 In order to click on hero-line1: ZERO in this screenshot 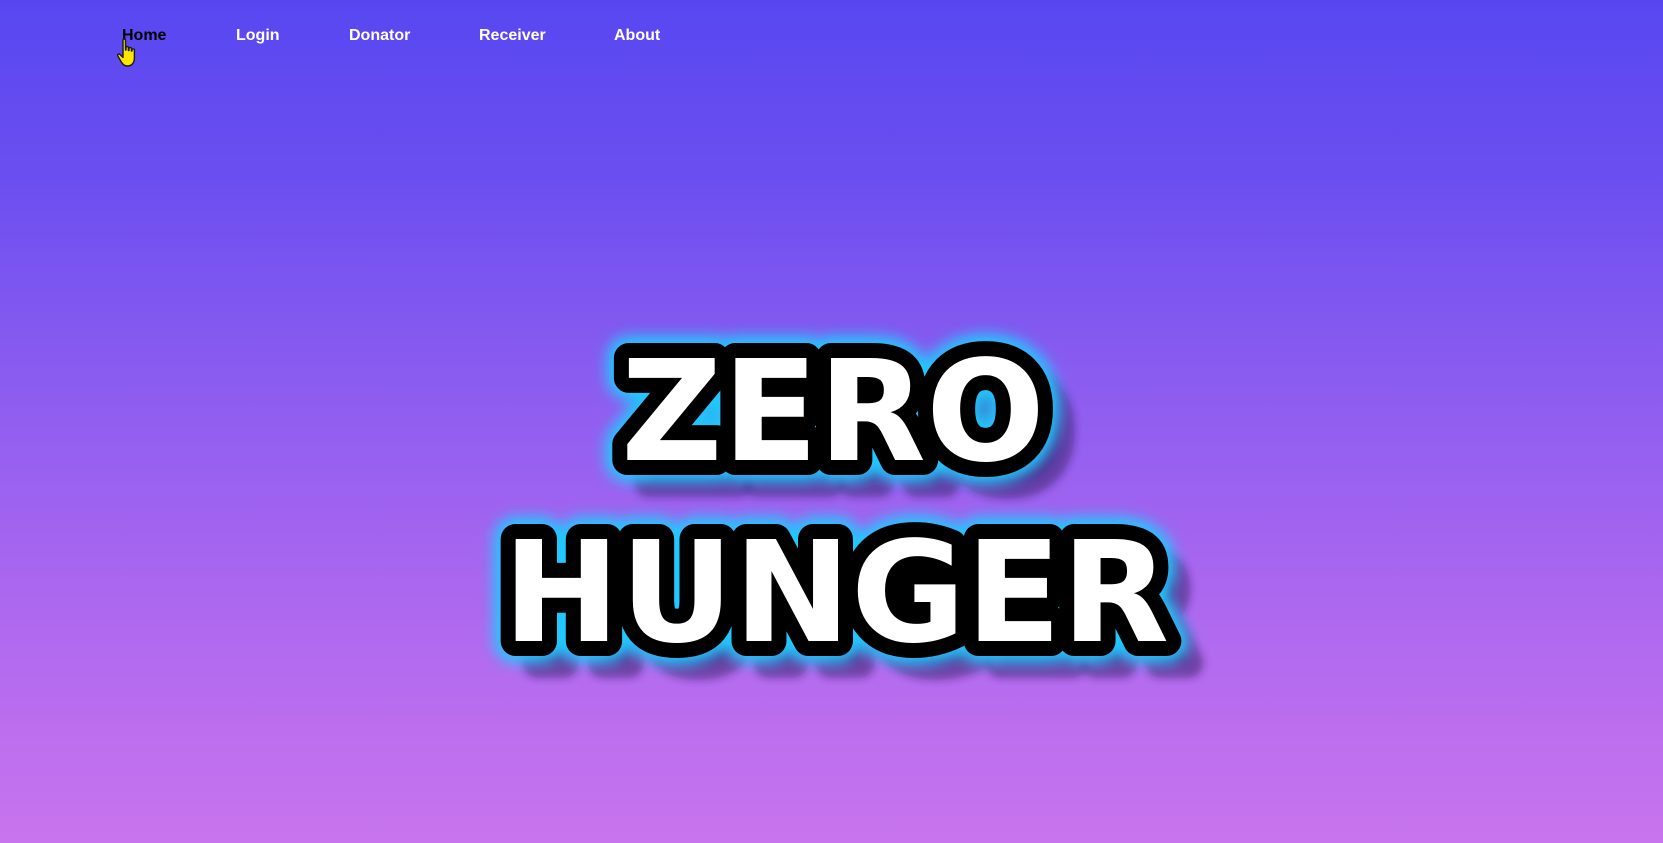, I will do `click(833, 412)`.